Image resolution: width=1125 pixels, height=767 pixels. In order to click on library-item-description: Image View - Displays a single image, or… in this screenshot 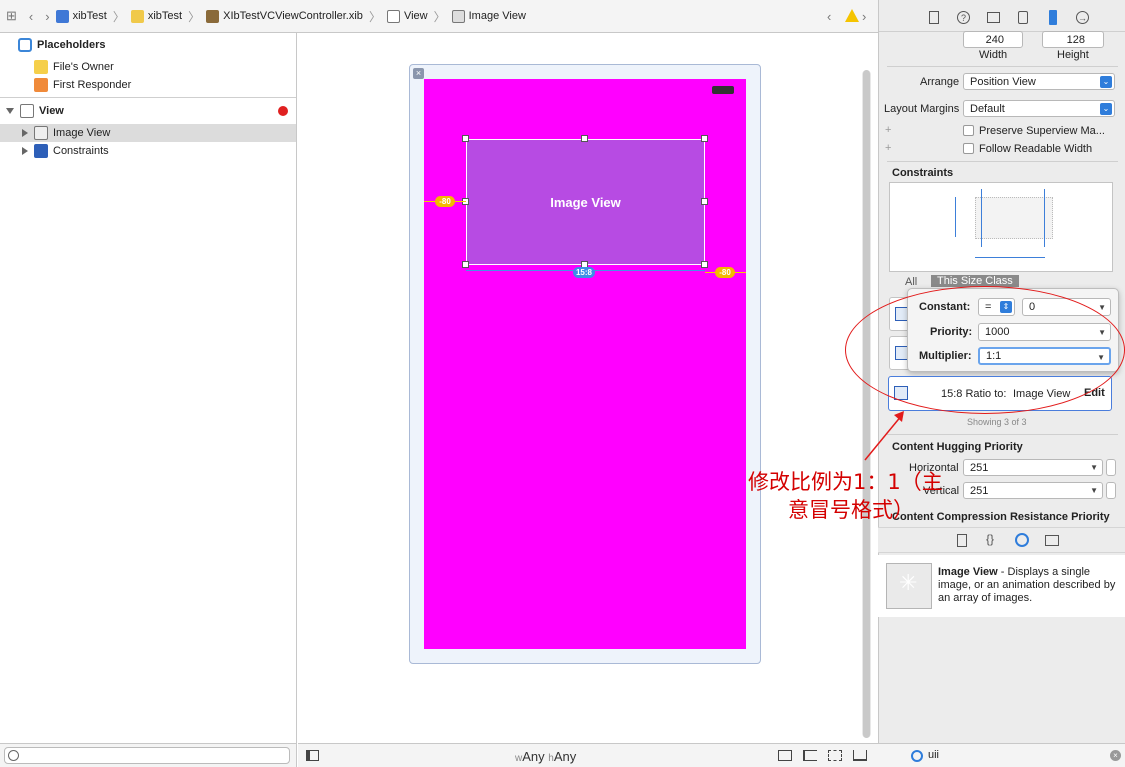, I will do `click(1027, 585)`.